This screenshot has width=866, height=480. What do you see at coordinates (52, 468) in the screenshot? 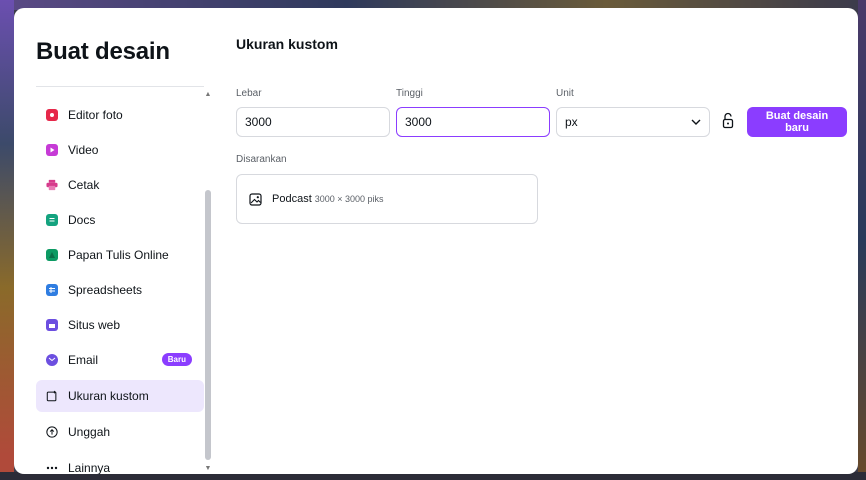
I see `more-icon` at bounding box center [52, 468].